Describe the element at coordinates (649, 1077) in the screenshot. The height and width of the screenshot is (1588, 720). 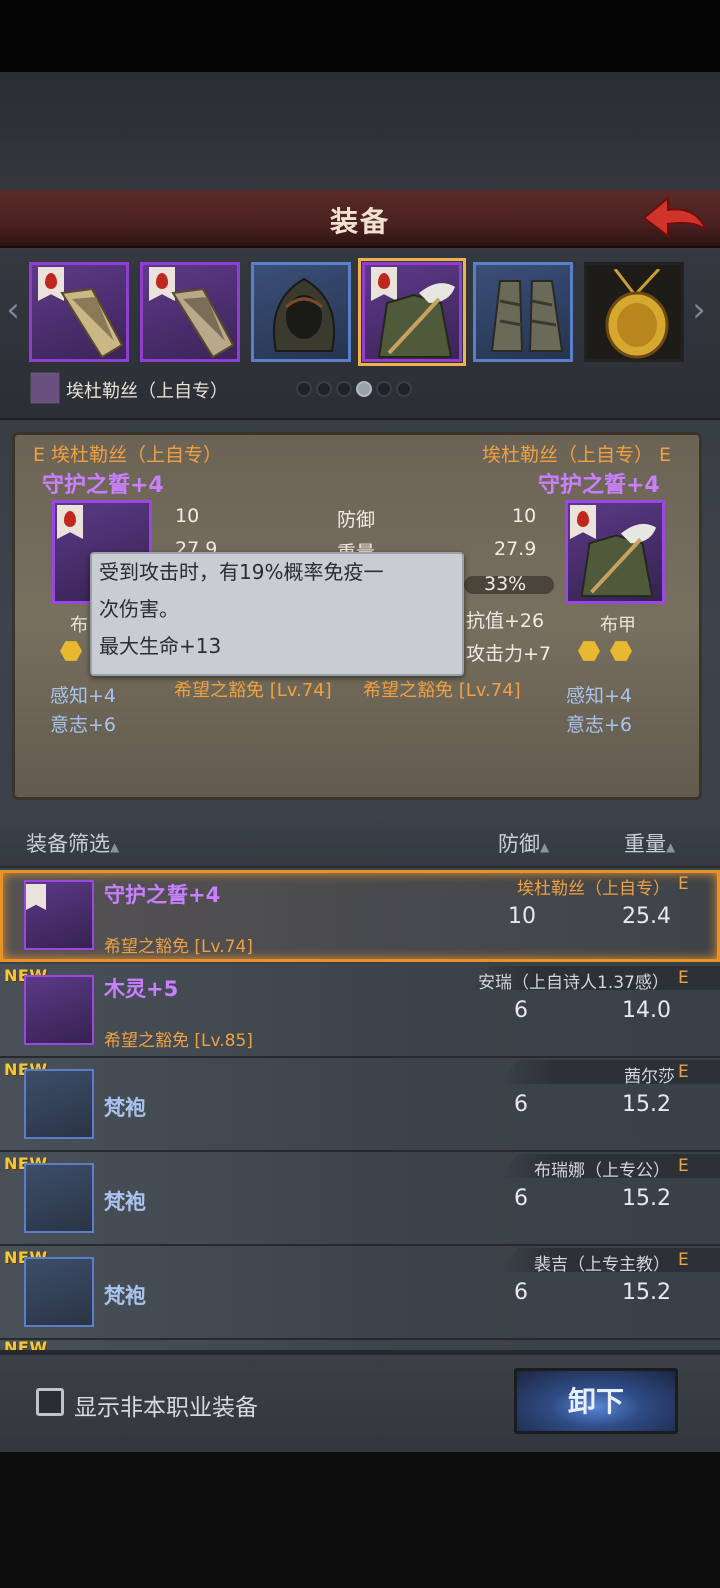
I see `item-owner: 茜尔莎` at that location.